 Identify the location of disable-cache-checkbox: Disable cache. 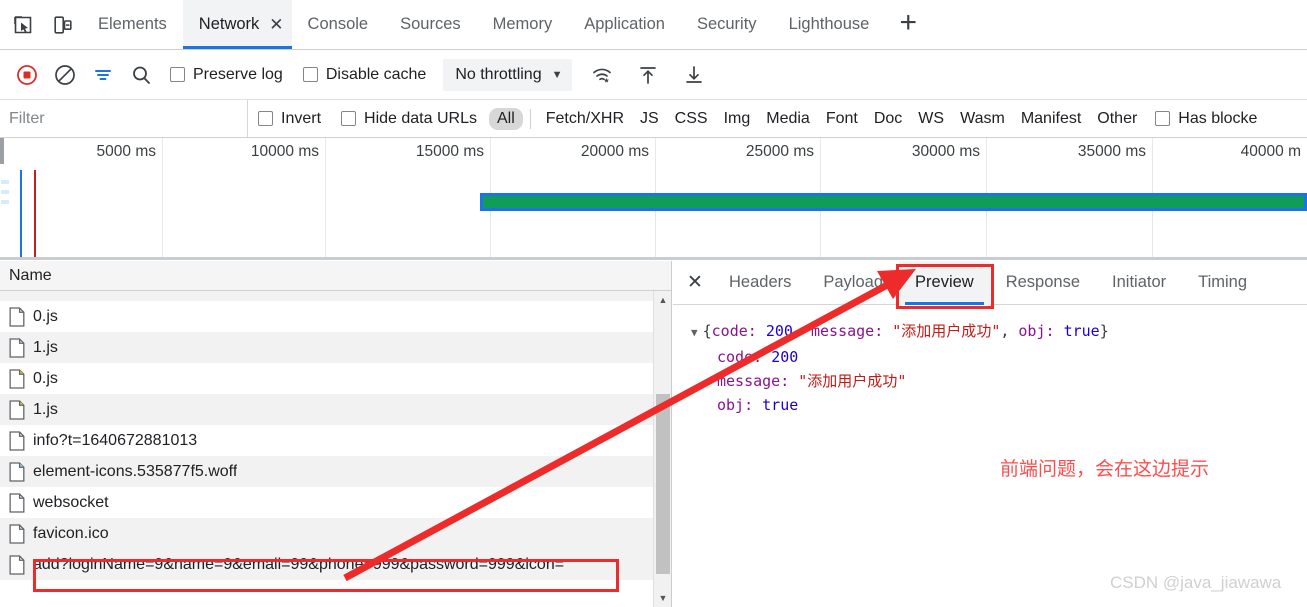
(365, 75).